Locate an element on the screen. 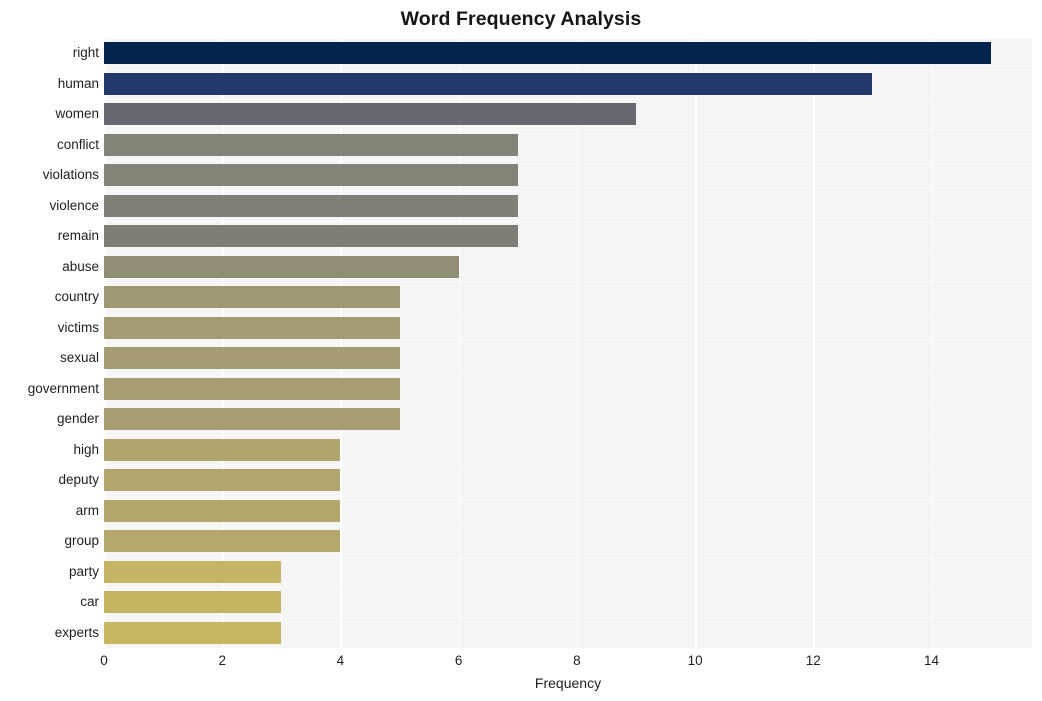  y-tick-label: sexual is located at coordinates (79, 358).